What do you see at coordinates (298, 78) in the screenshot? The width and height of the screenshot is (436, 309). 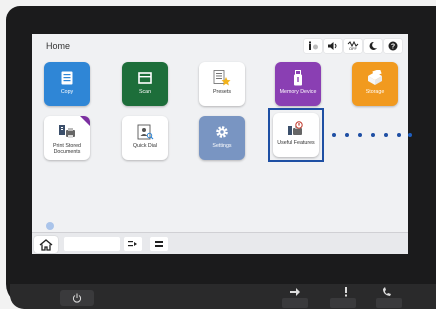 I see `usb-icon` at bounding box center [298, 78].